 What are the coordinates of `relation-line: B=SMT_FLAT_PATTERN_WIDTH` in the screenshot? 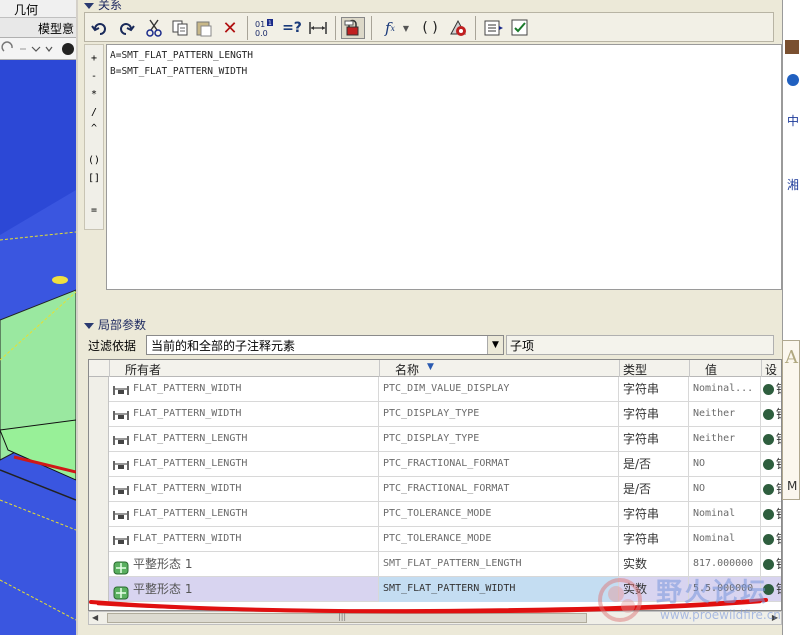 It's located at (444, 73).